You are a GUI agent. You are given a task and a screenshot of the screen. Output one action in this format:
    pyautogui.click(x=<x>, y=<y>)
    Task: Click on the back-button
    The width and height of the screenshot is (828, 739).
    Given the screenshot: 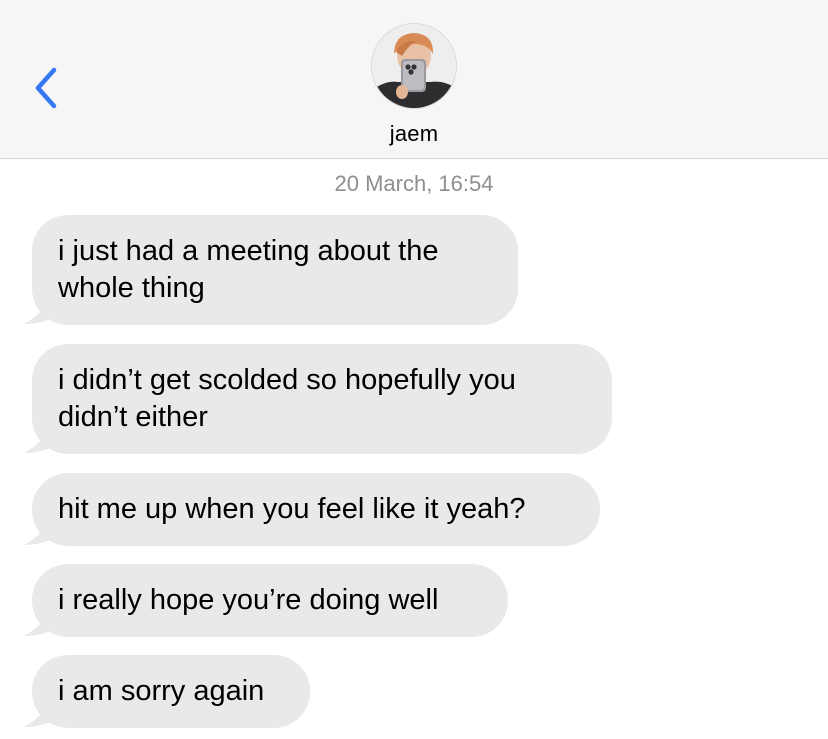 What is the action you would take?
    pyautogui.click(x=48, y=88)
    